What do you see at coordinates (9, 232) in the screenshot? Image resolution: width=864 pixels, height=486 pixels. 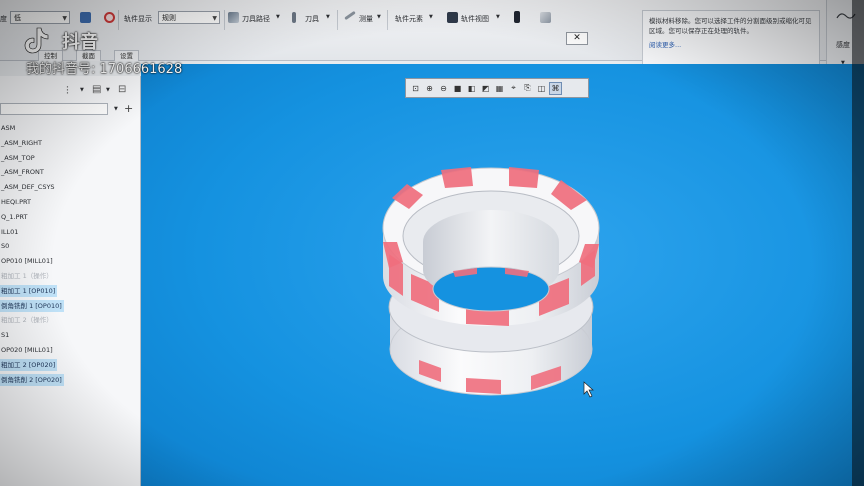 I see `tree-item: ILL01` at bounding box center [9, 232].